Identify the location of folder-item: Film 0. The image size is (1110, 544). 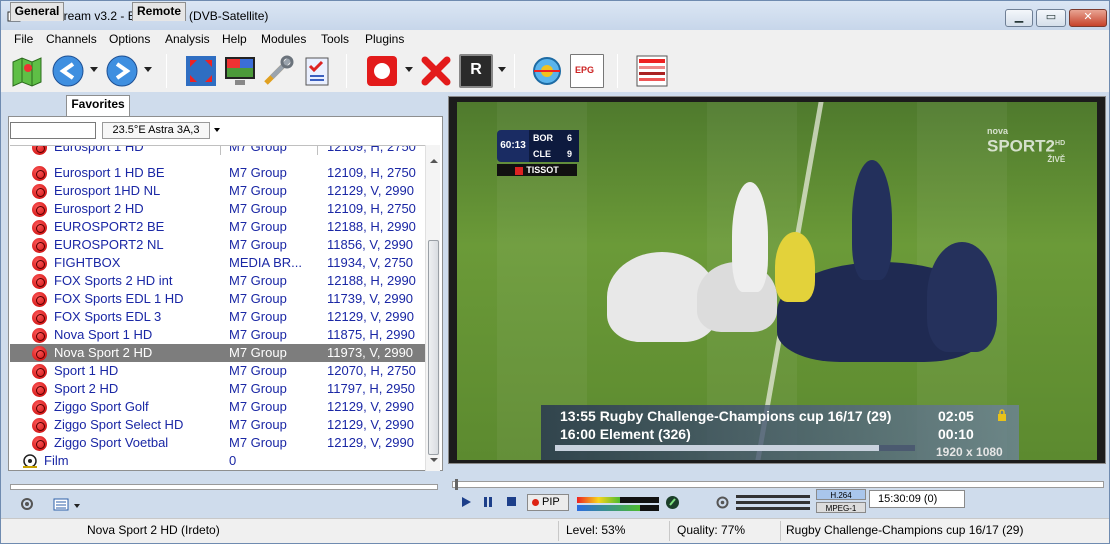
(217, 461).